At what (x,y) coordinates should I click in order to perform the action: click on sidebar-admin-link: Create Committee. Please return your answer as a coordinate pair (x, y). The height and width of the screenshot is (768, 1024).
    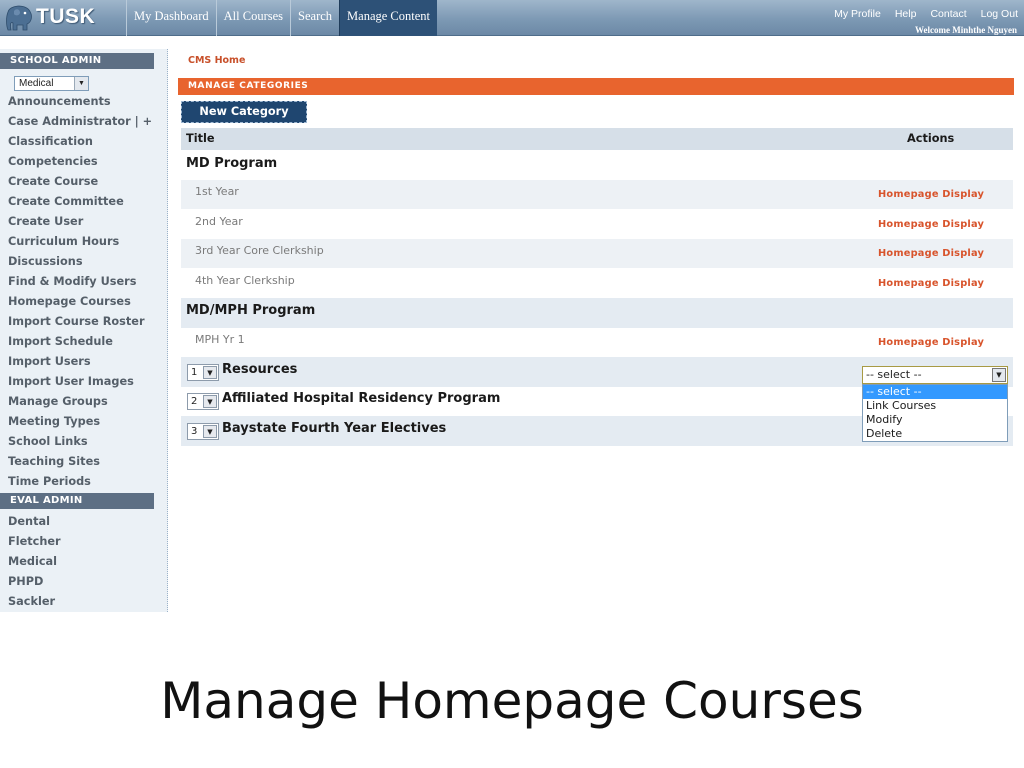
    Looking at the image, I should click on (66, 201).